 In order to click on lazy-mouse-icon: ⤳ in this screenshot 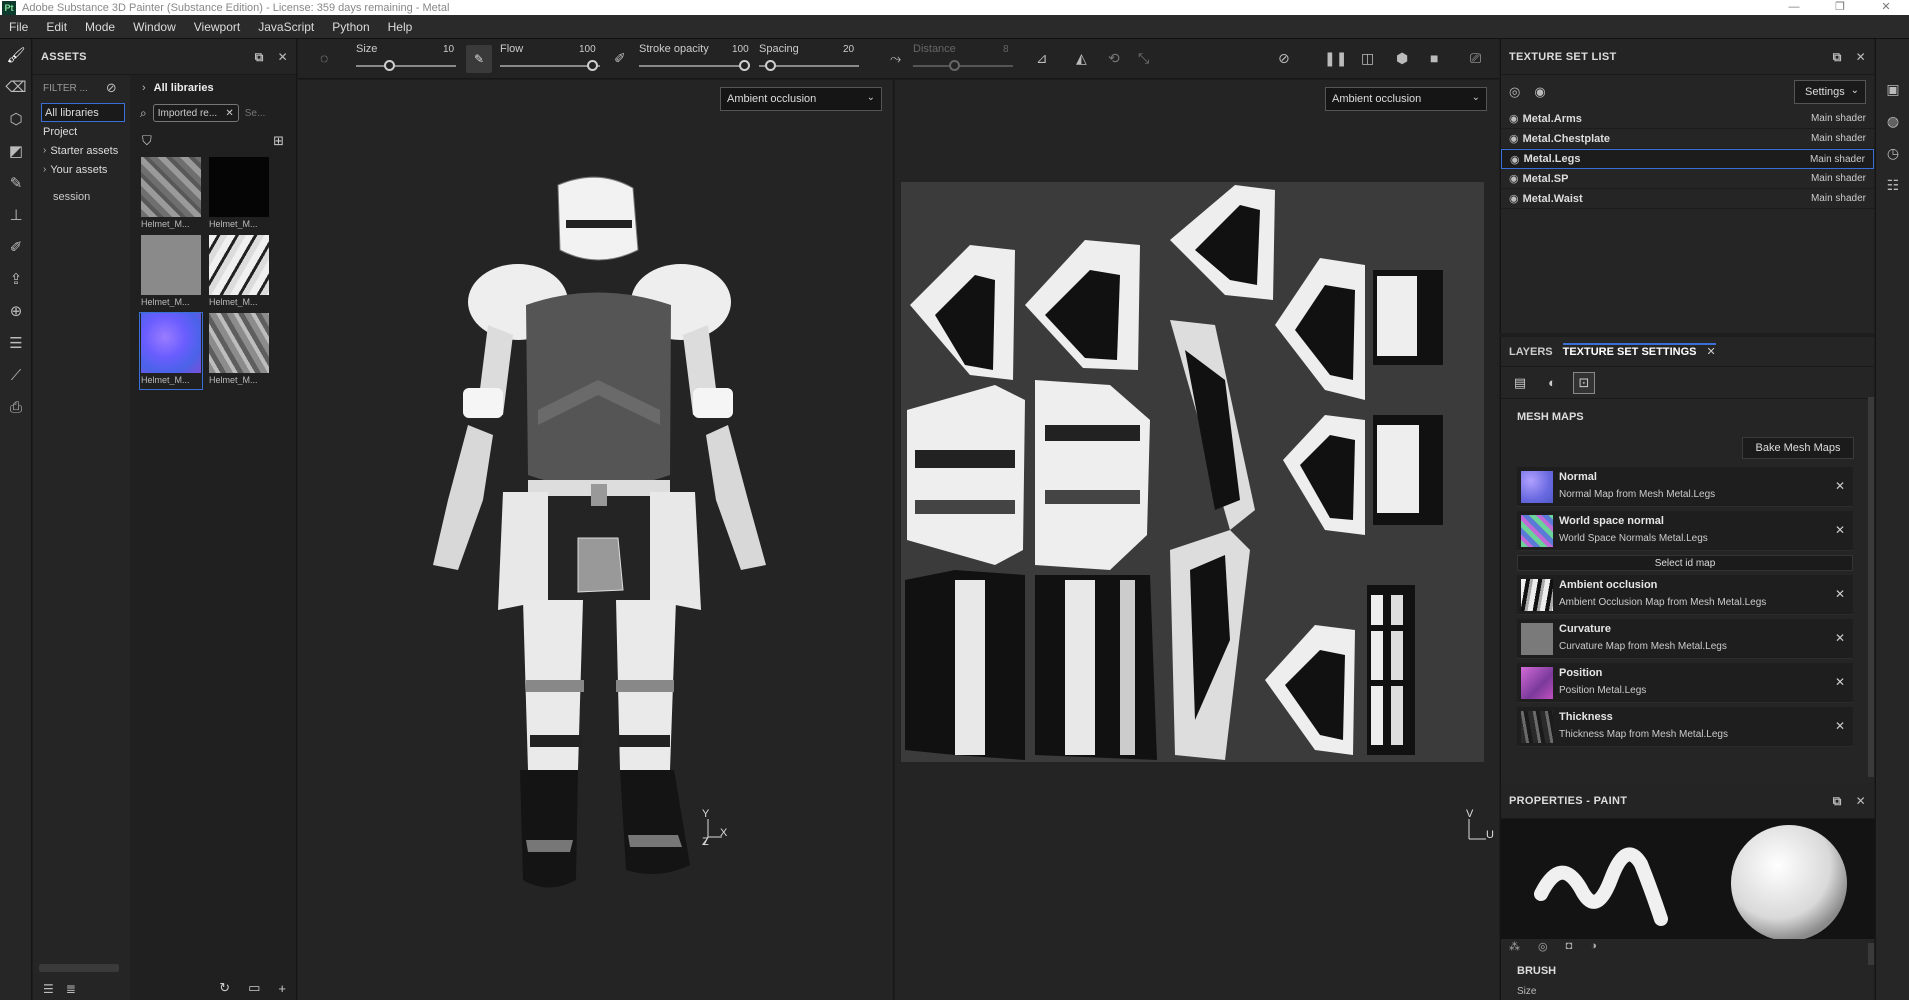, I will do `click(895, 58)`.